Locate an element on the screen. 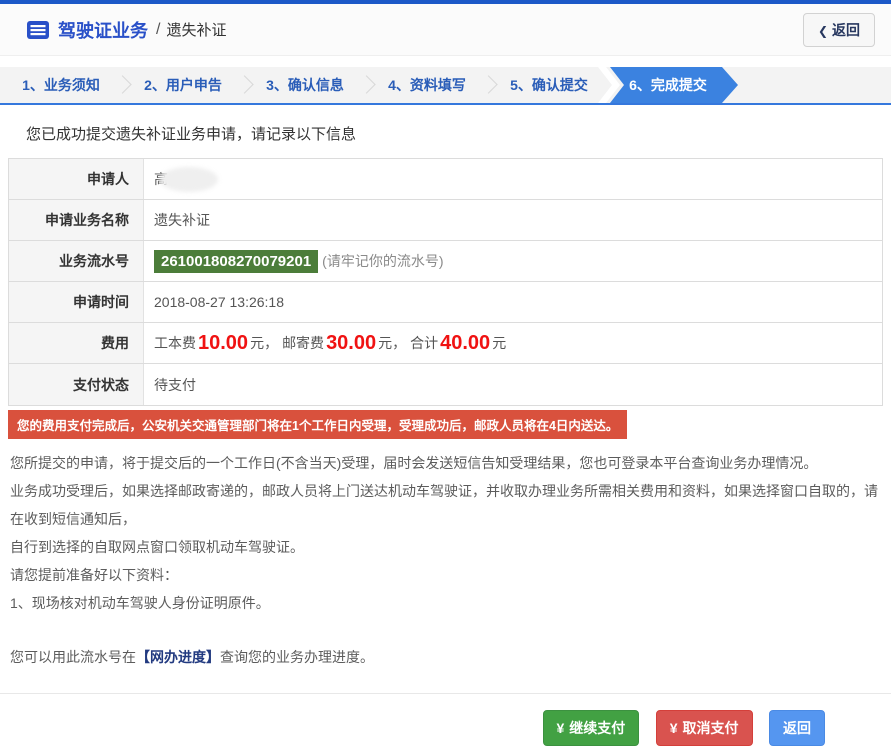  online-progress-link: 【网办进度】 is located at coordinates (178, 657).